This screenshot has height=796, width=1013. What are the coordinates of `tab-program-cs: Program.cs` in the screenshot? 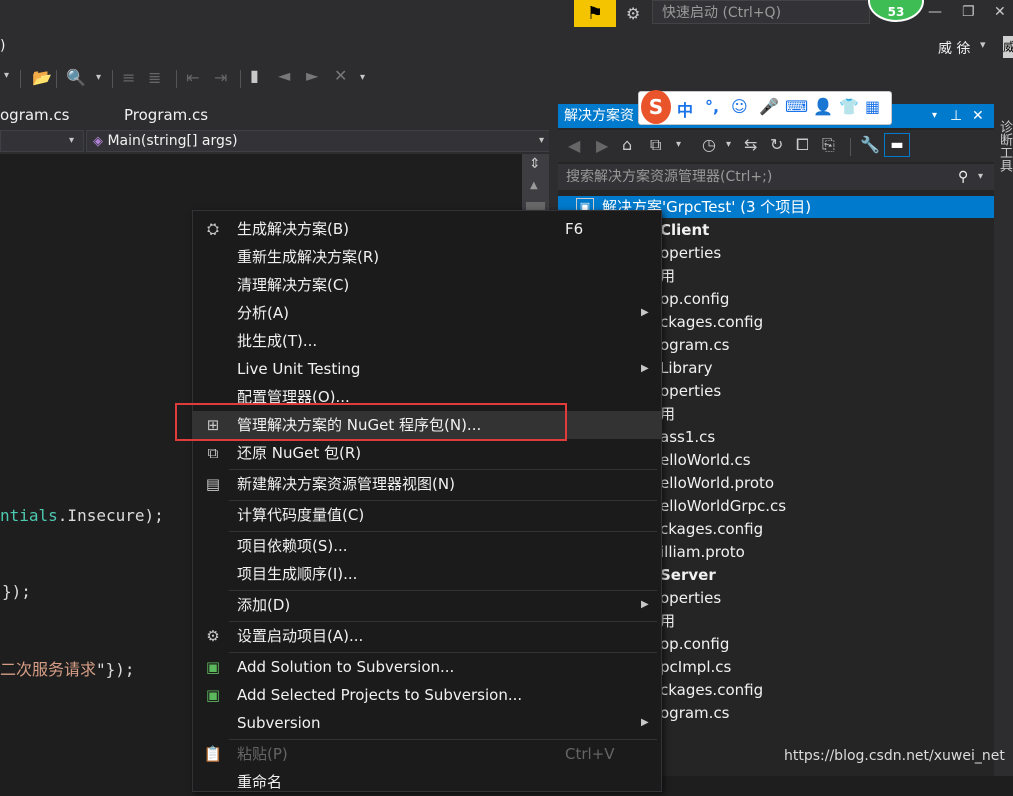 It's located at (166, 115).